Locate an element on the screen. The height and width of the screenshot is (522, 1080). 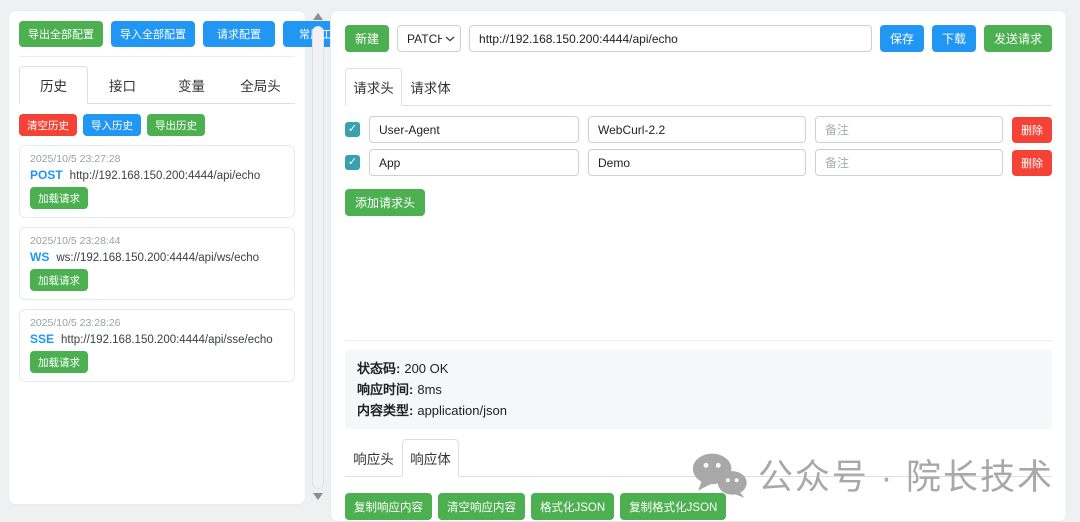
sidebar-divider is located at coordinates (157, 56).